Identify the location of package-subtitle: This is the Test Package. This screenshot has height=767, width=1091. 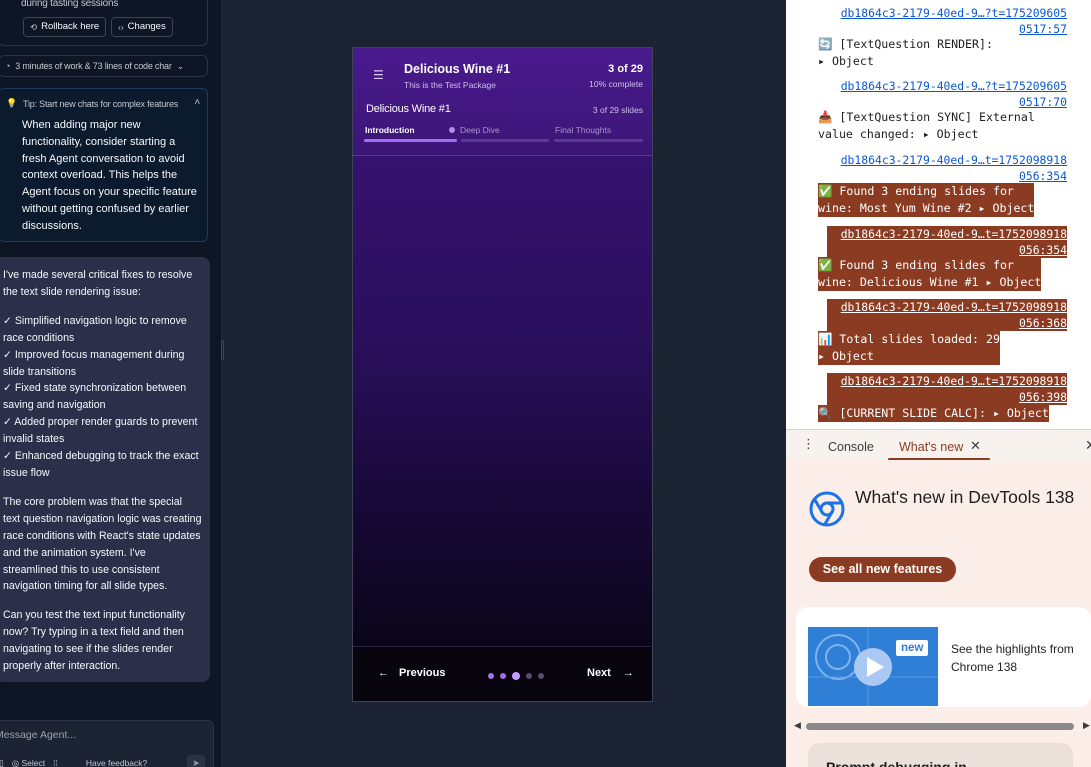
(450, 85).